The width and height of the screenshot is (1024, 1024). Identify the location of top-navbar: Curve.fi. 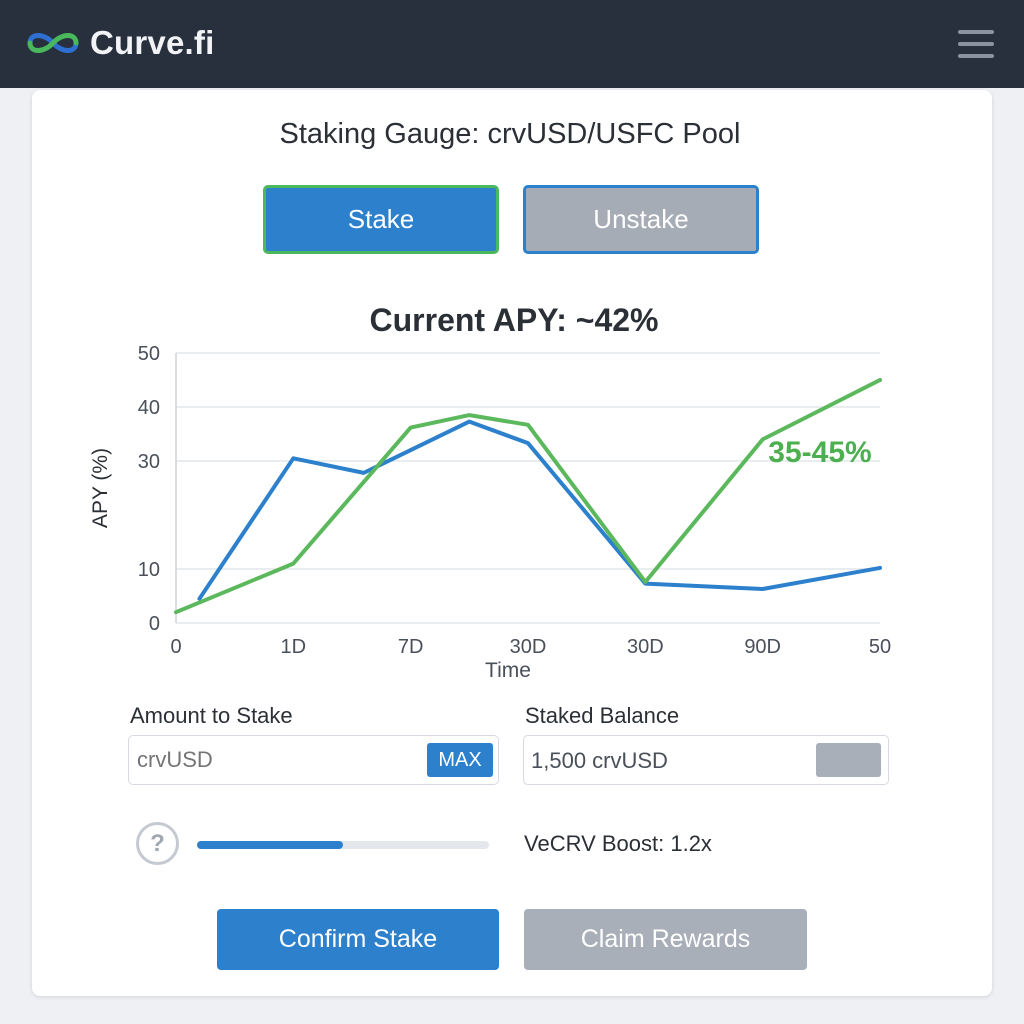
(512, 44).